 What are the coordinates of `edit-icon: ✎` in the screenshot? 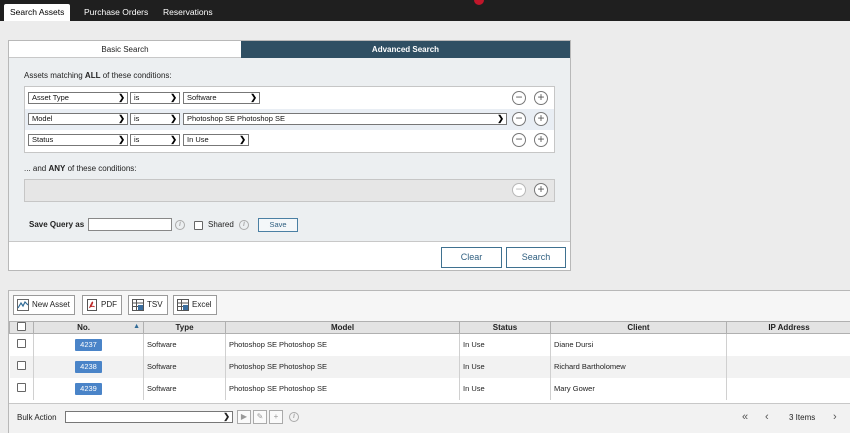 It's located at (260, 417).